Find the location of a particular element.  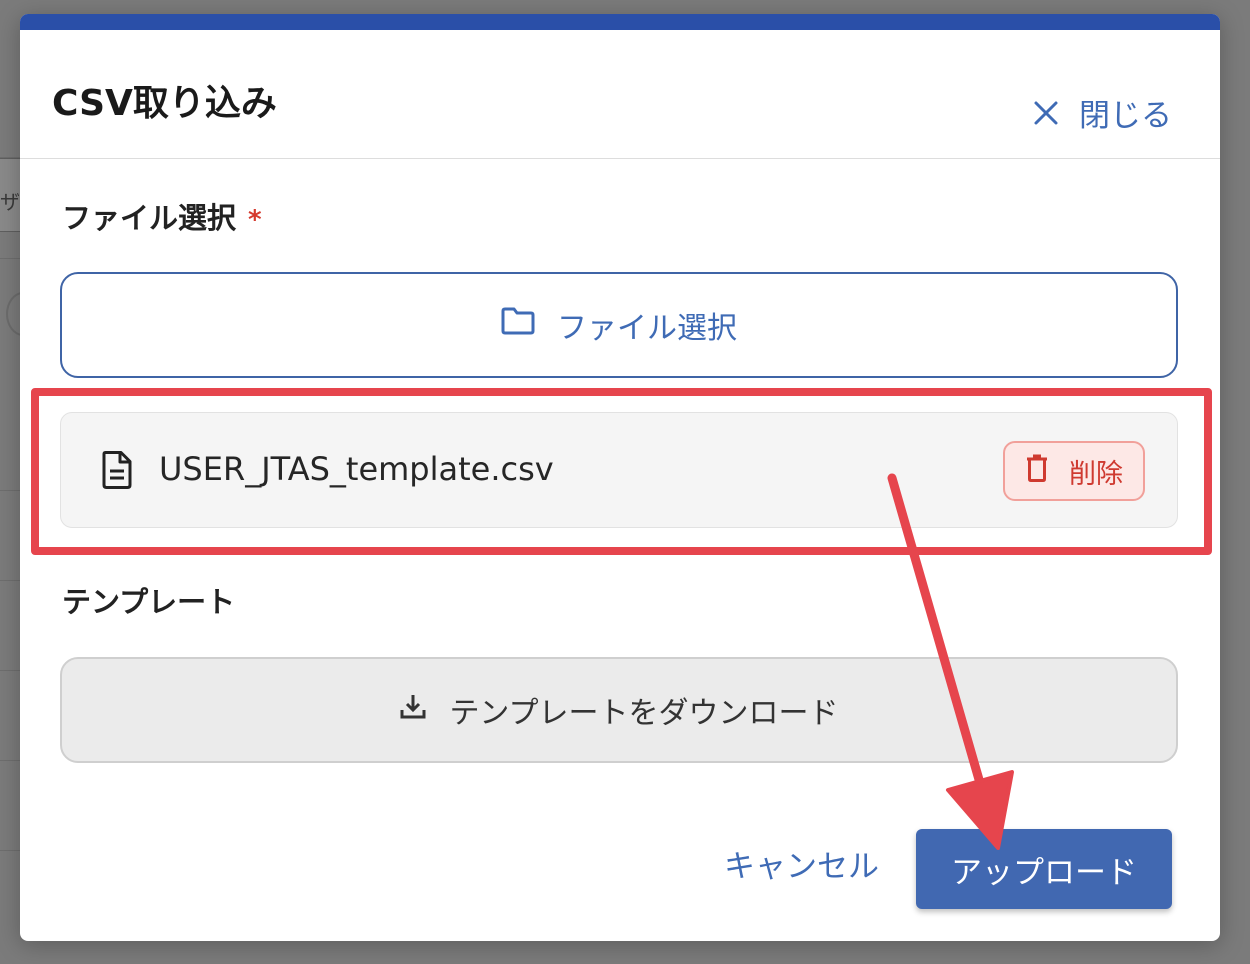

file-select-button: ファイル選択 is located at coordinates (619, 325).